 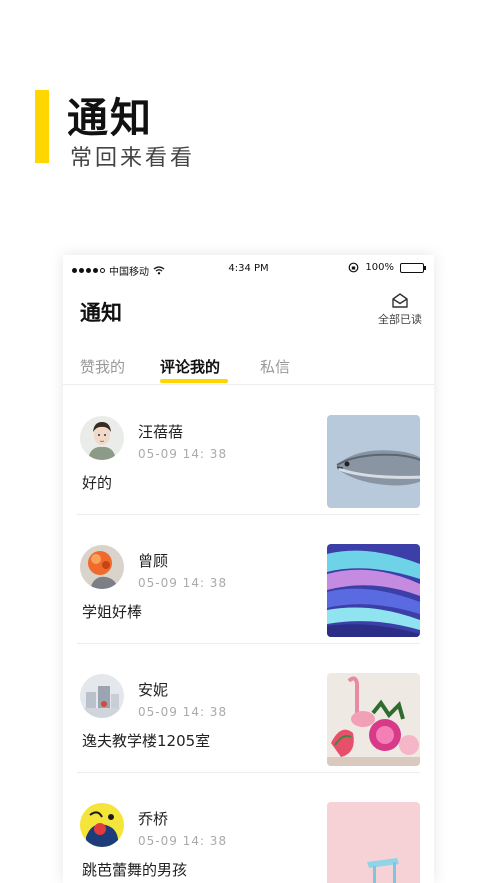 I want to click on envelope-icon, so click(x=400, y=300).